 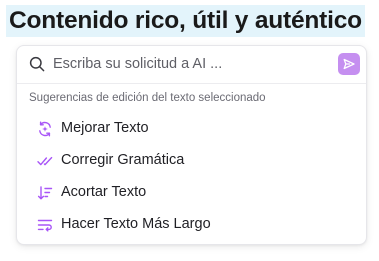 What do you see at coordinates (105, 128) in the screenshot?
I see `suggestion-label: Mejorar Texto` at bounding box center [105, 128].